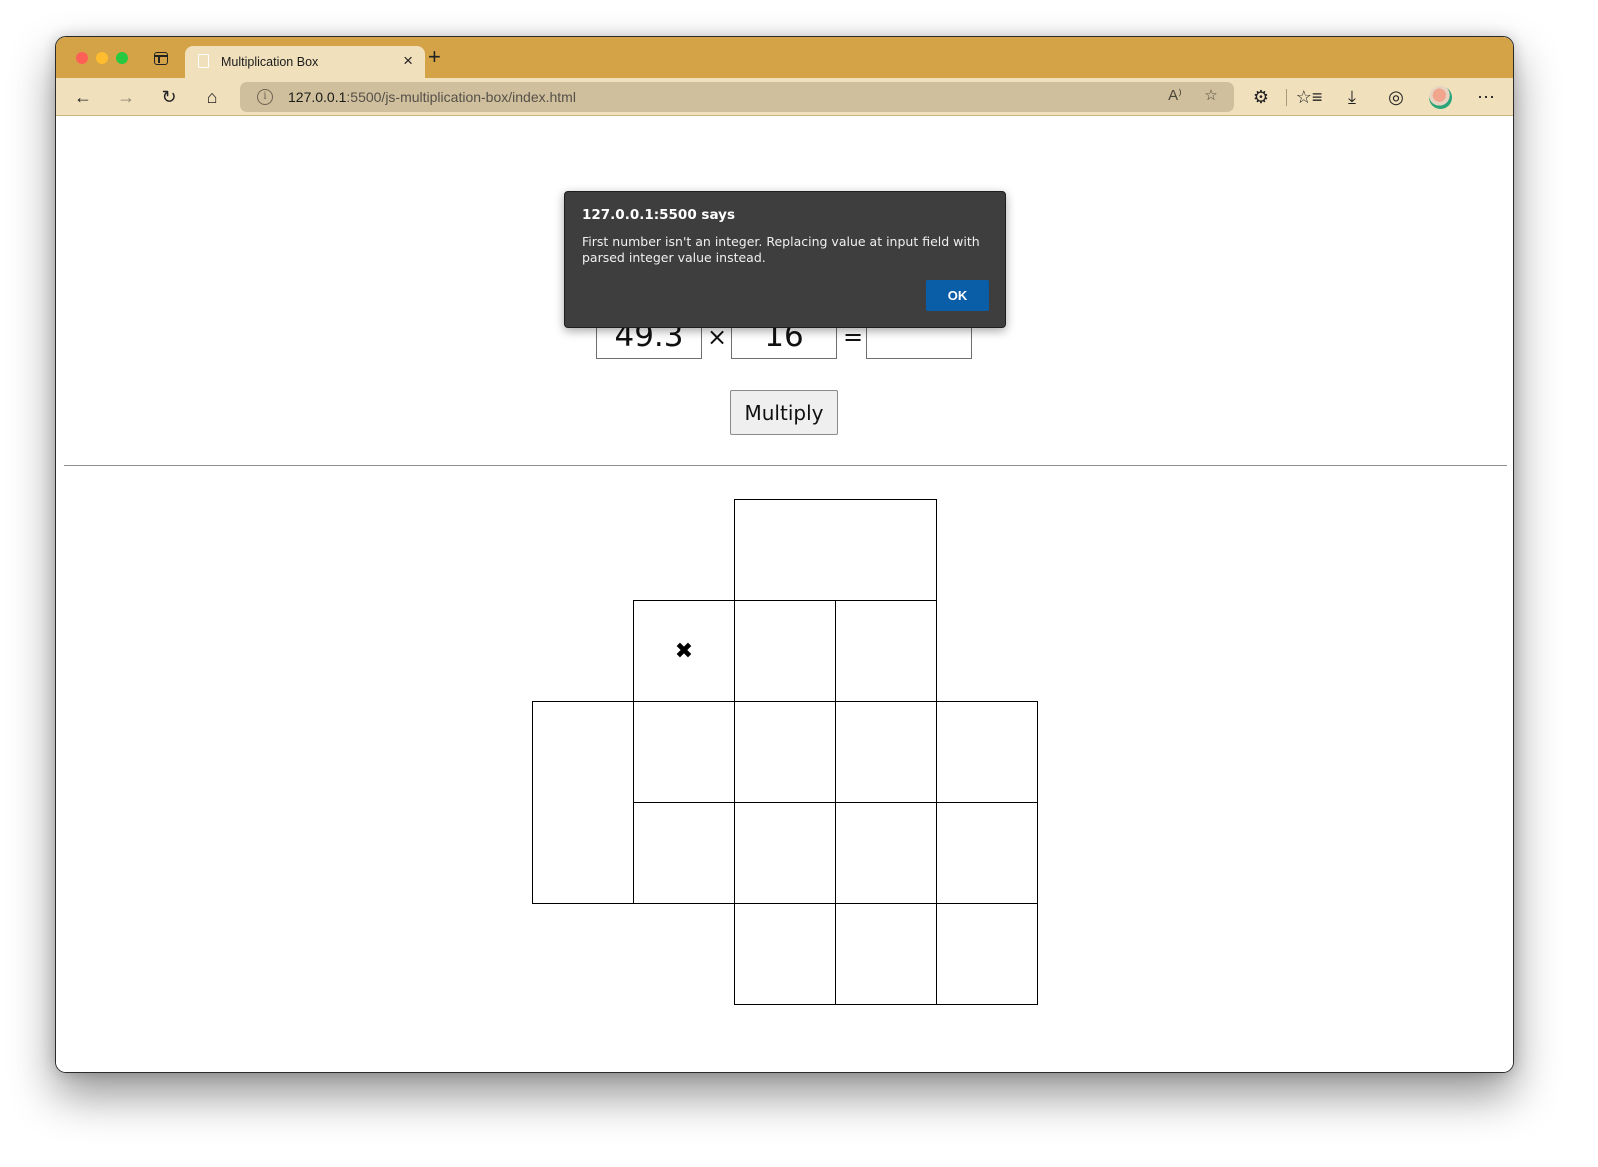 This screenshot has height=1167, width=1598. Describe the element at coordinates (1396, 97) in the screenshot. I see `screenshot-icon: ◎` at that location.